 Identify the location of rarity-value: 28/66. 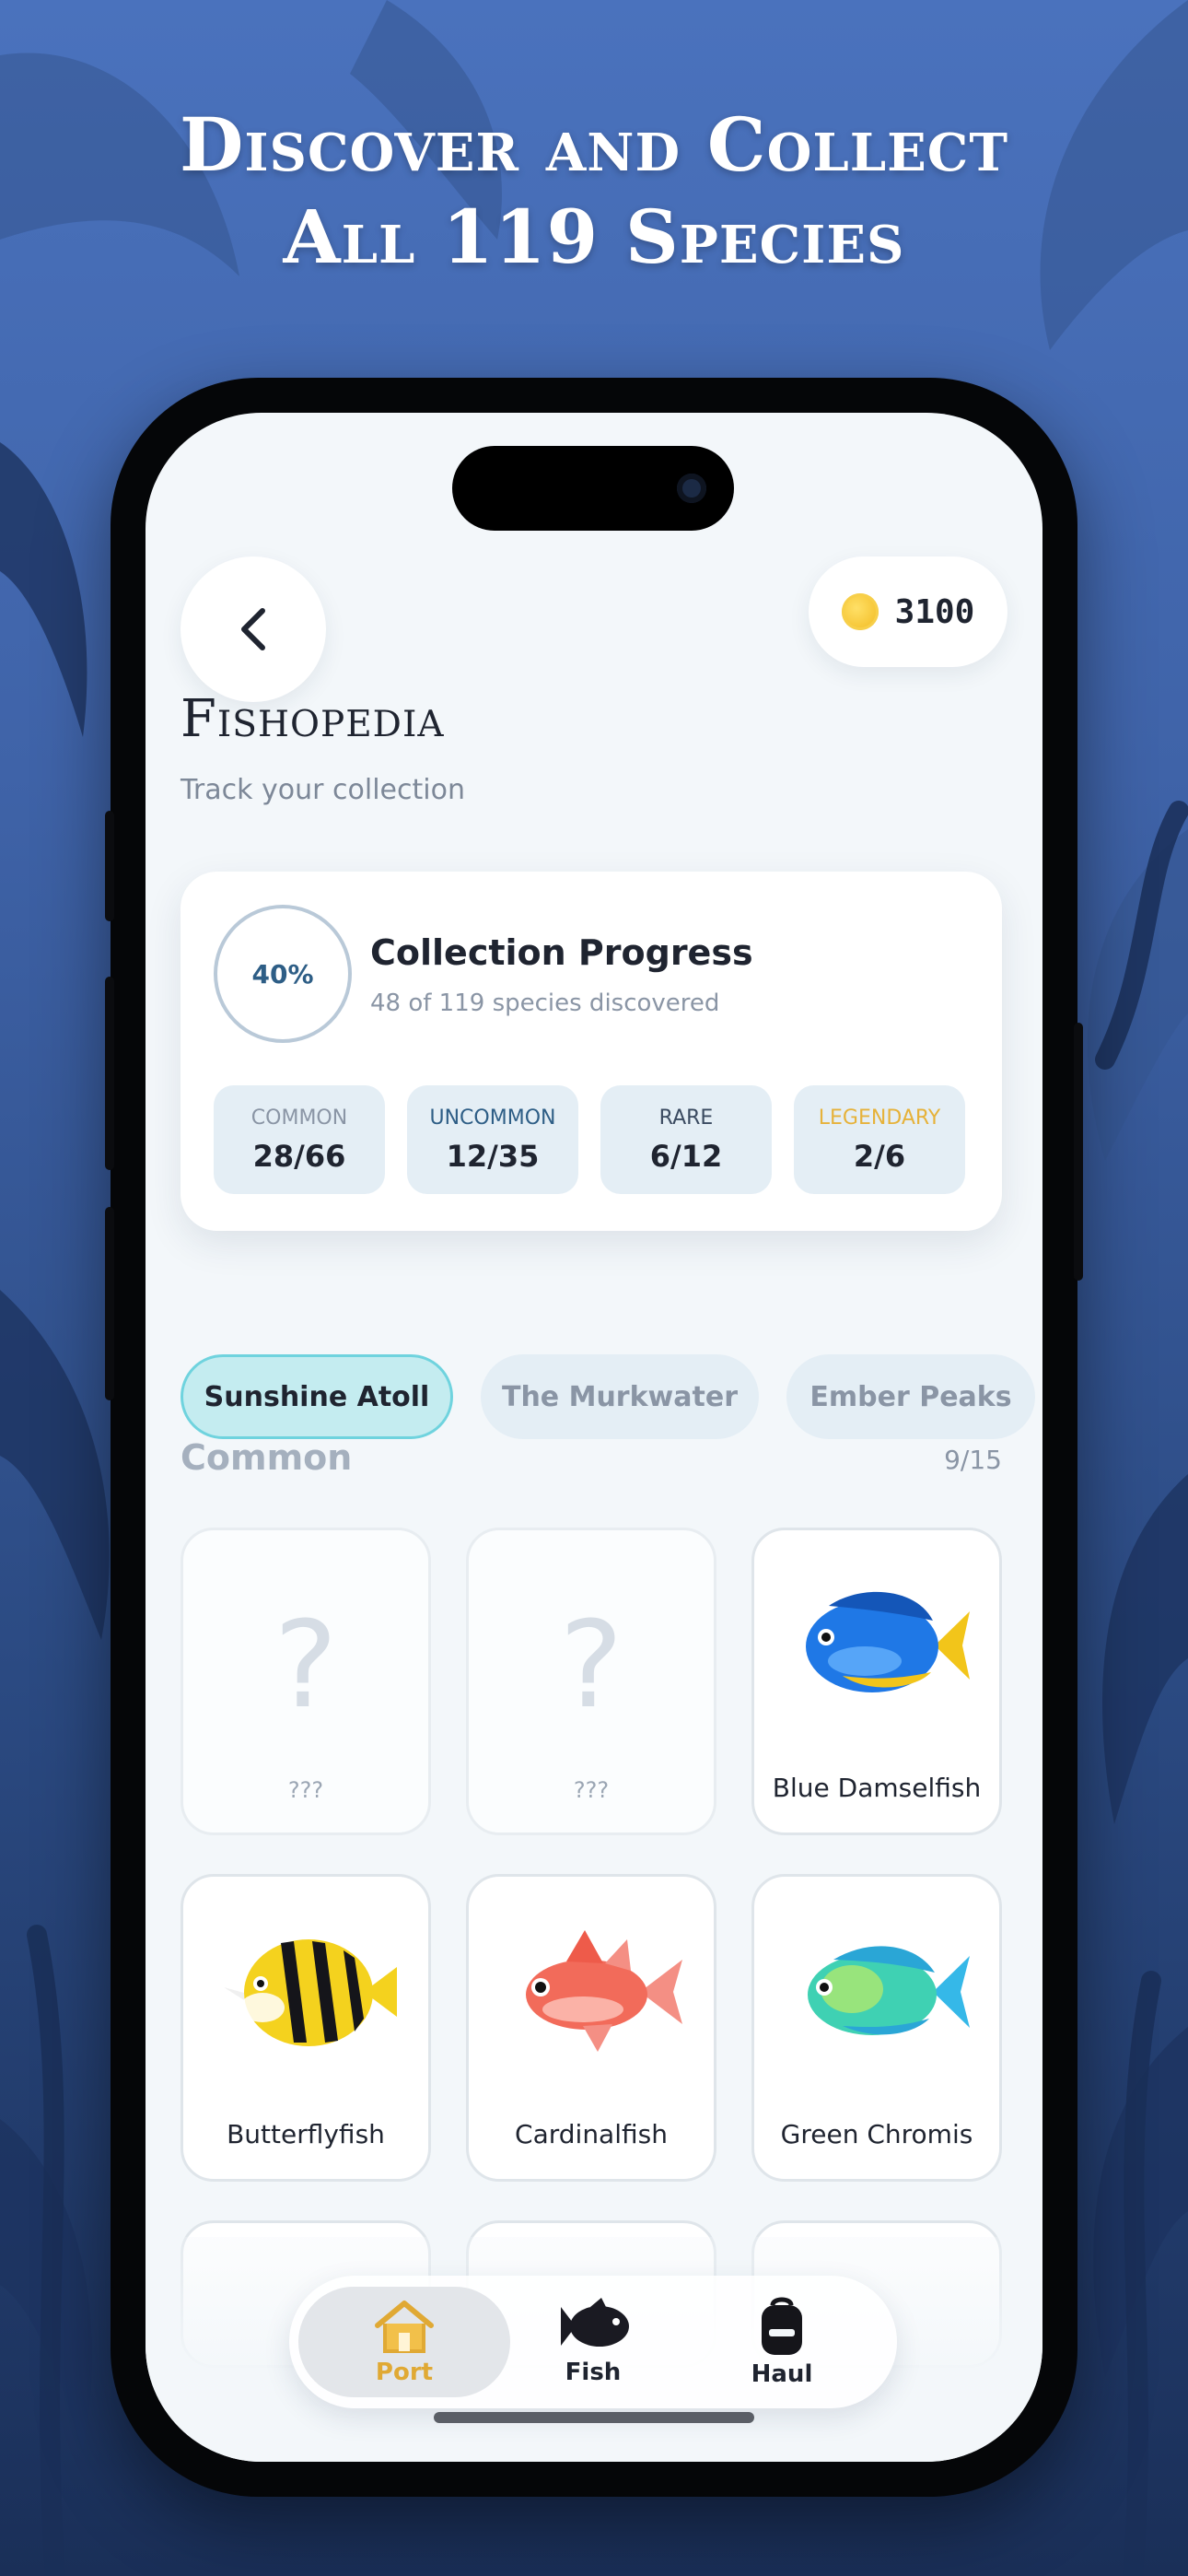
(299, 1156).